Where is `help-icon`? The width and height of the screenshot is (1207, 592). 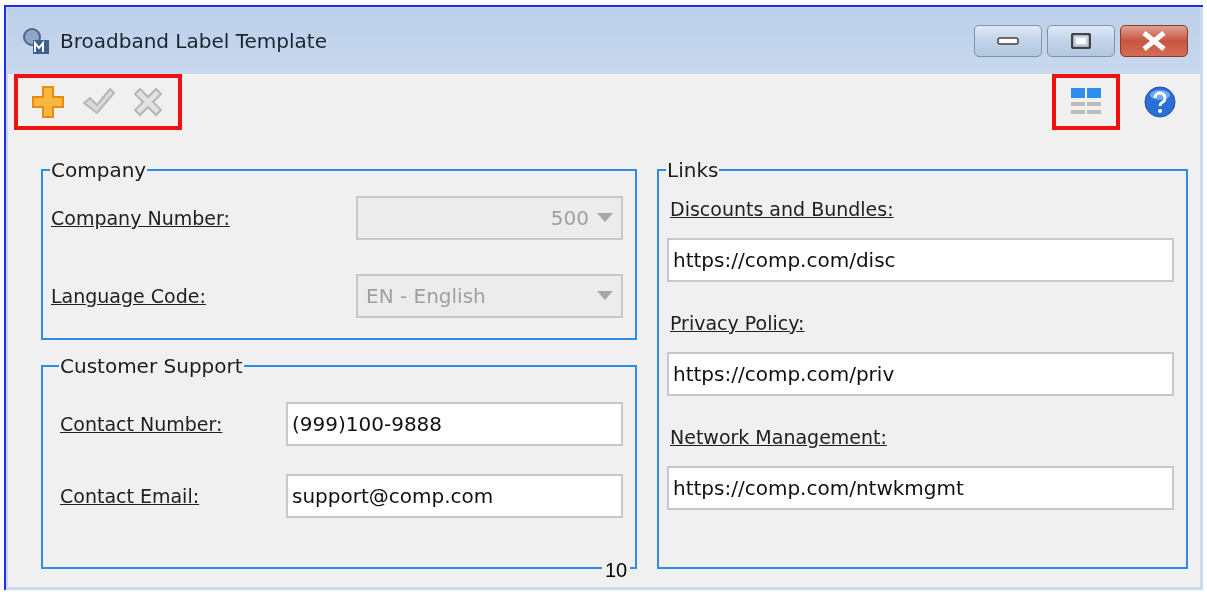
help-icon is located at coordinates (1160, 102).